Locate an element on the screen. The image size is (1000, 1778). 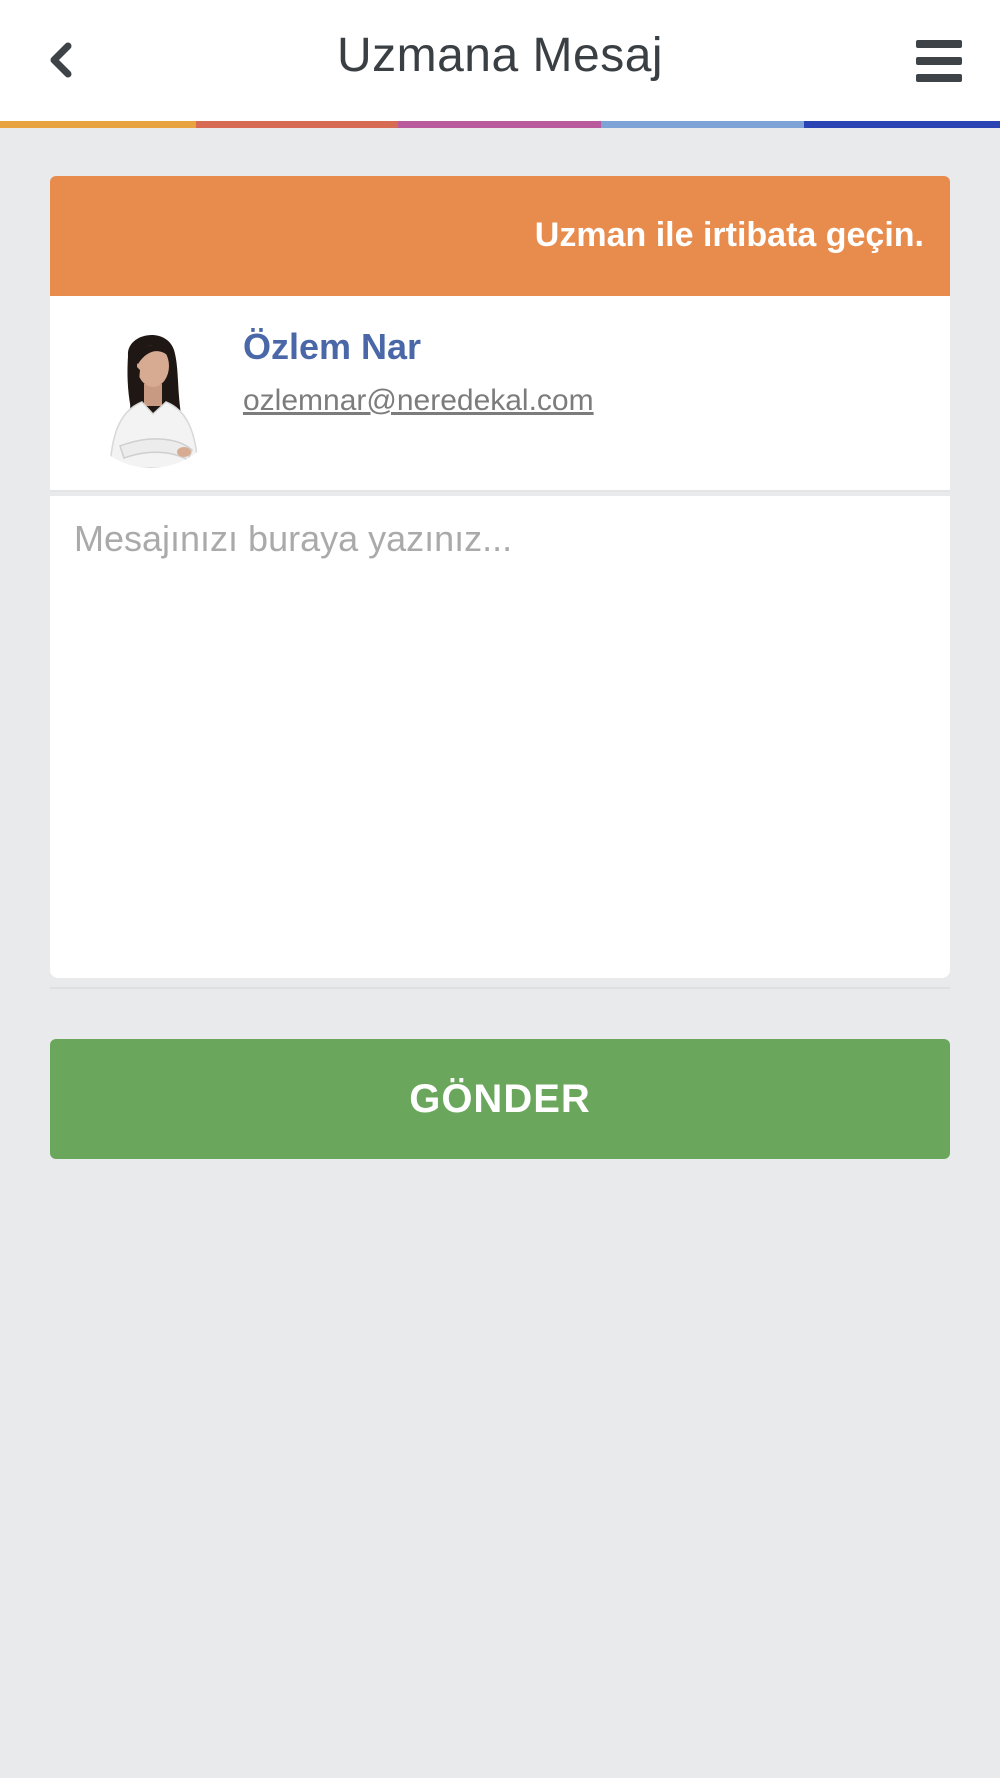
color-stripe is located at coordinates (500, 124).